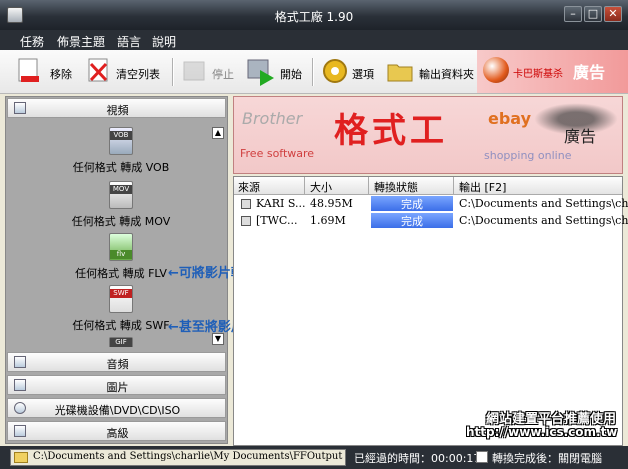  I want to click on minimize-button: –, so click(573, 14).